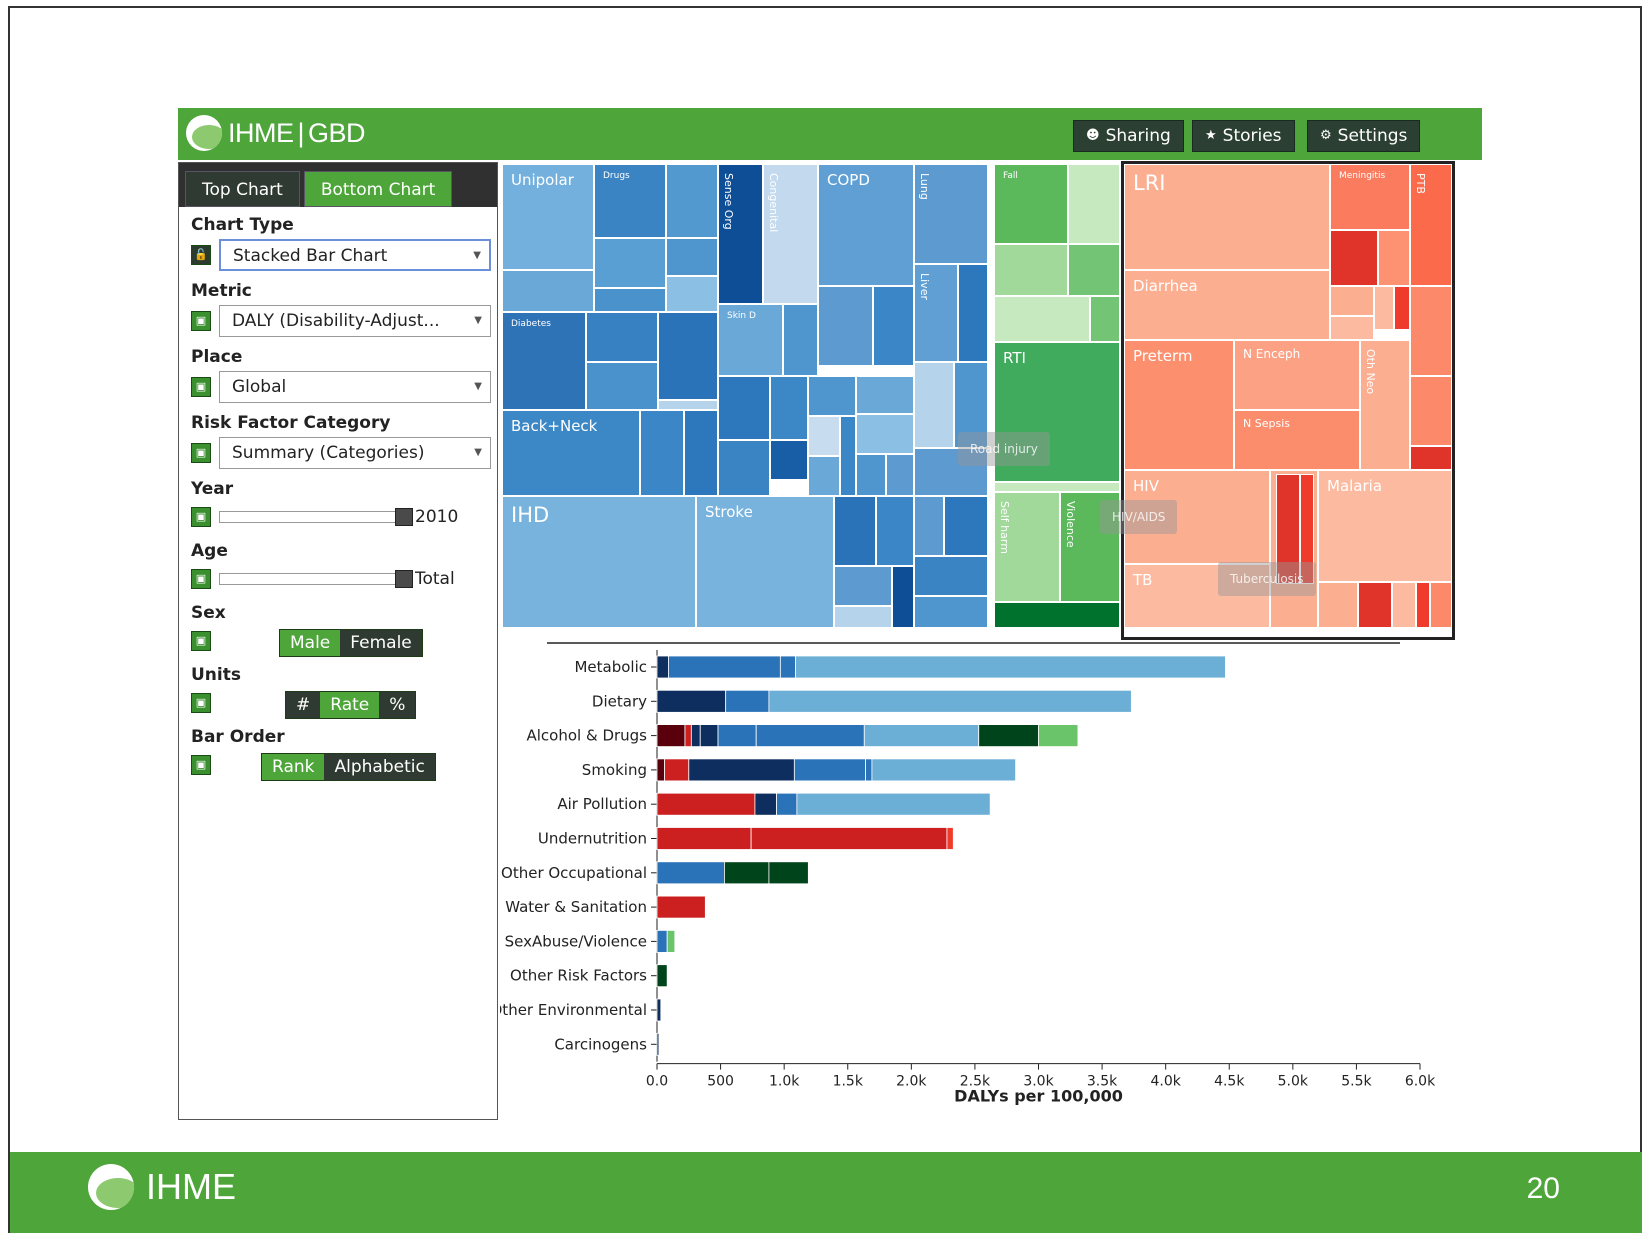 The height and width of the screenshot is (1233, 1642). Describe the element at coordinates (293, 767) in the screenshot. I see `bar-order-option-rank: Rank` at that location.